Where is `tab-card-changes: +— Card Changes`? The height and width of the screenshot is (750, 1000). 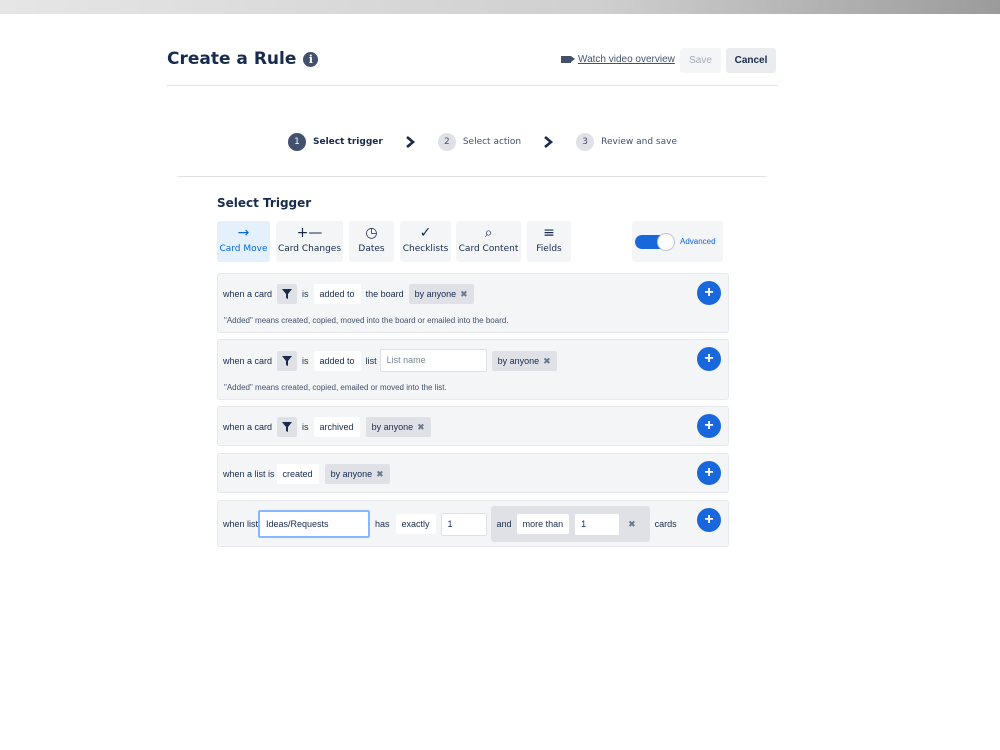 tab-card-changes: +— Card Changes is located at coordinates (309, 241).